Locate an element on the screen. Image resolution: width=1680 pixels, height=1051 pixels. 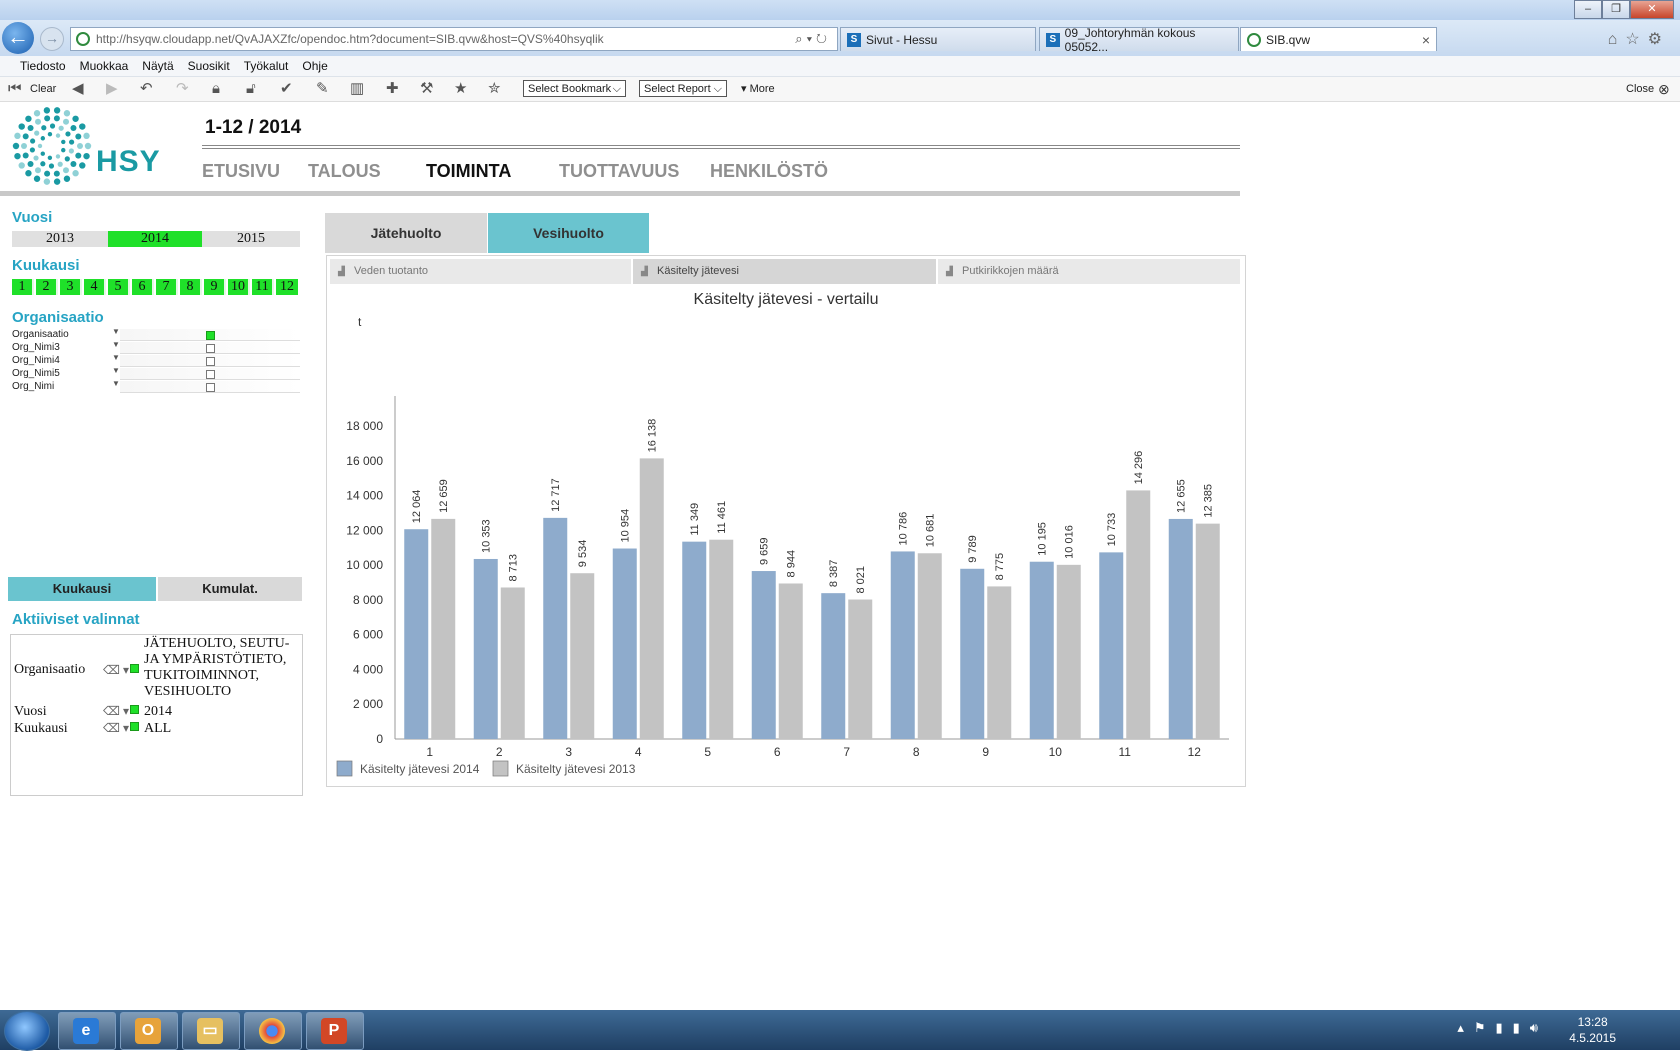
clear-icon: ⏮ is located at coordinates (15, 89).